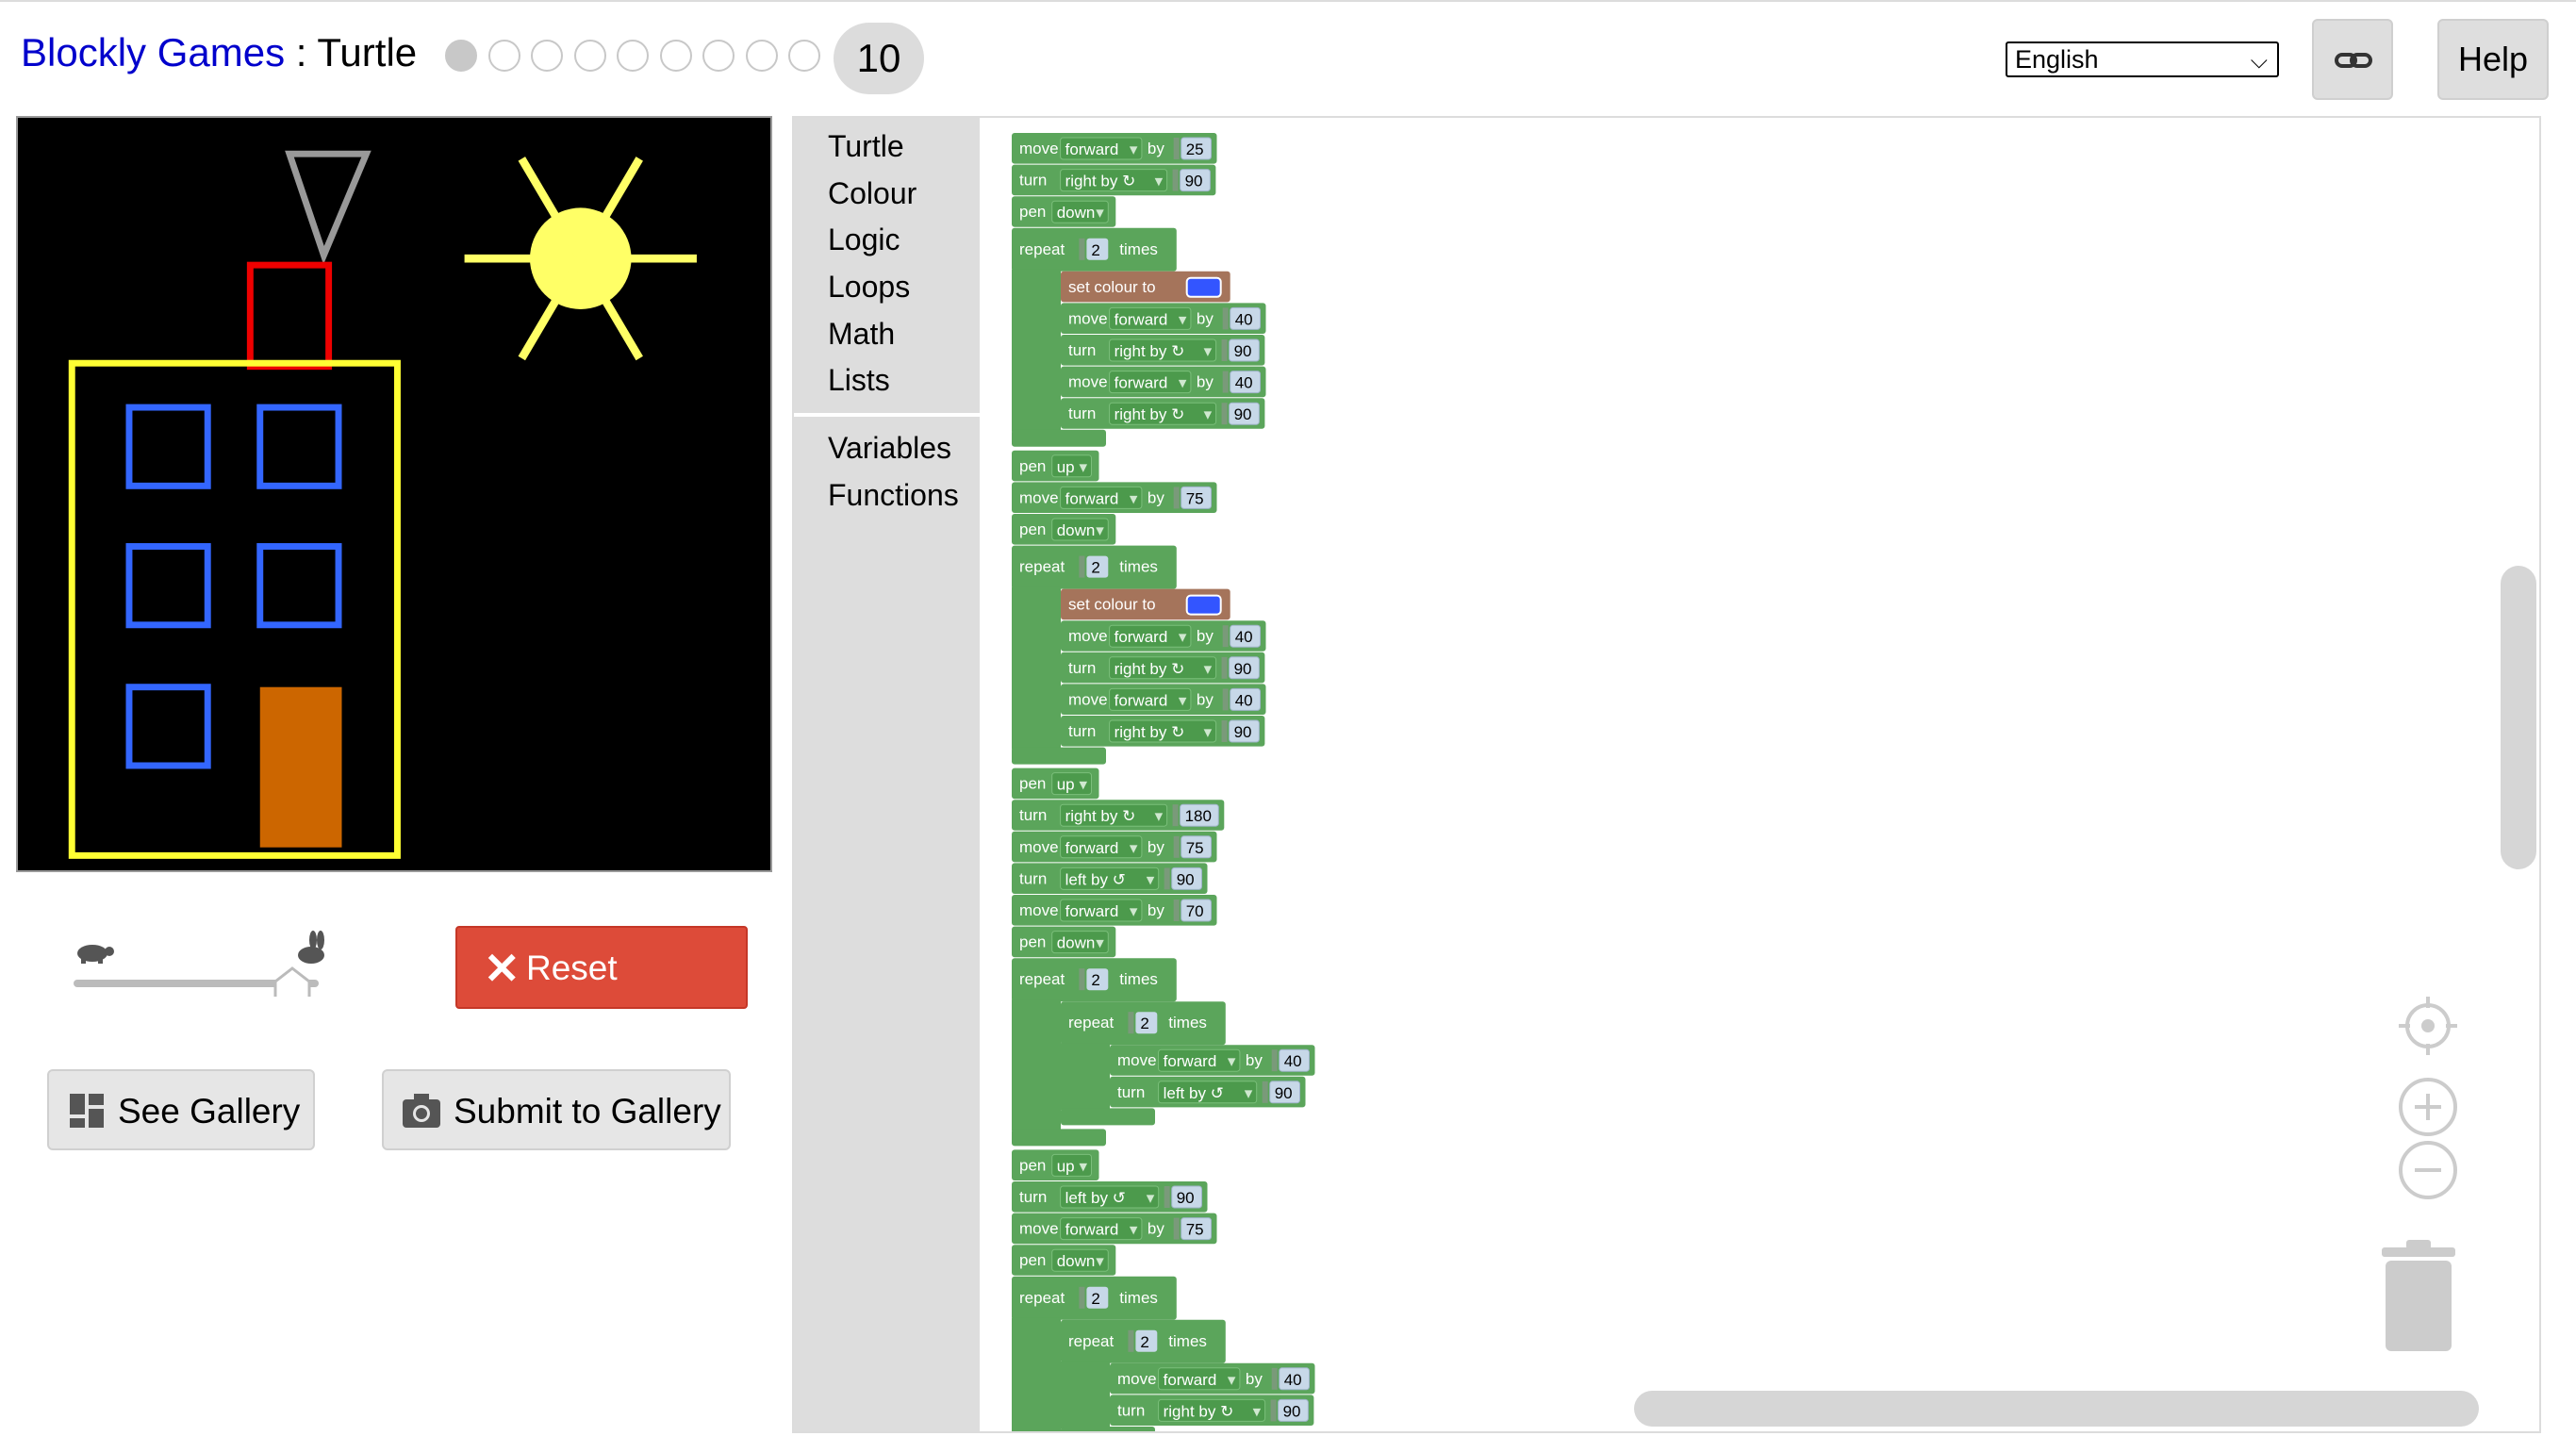  What do you see at coordinates (202, 965) in the screenshot?
I see `speed-slider` at bounding box center [202, 965].